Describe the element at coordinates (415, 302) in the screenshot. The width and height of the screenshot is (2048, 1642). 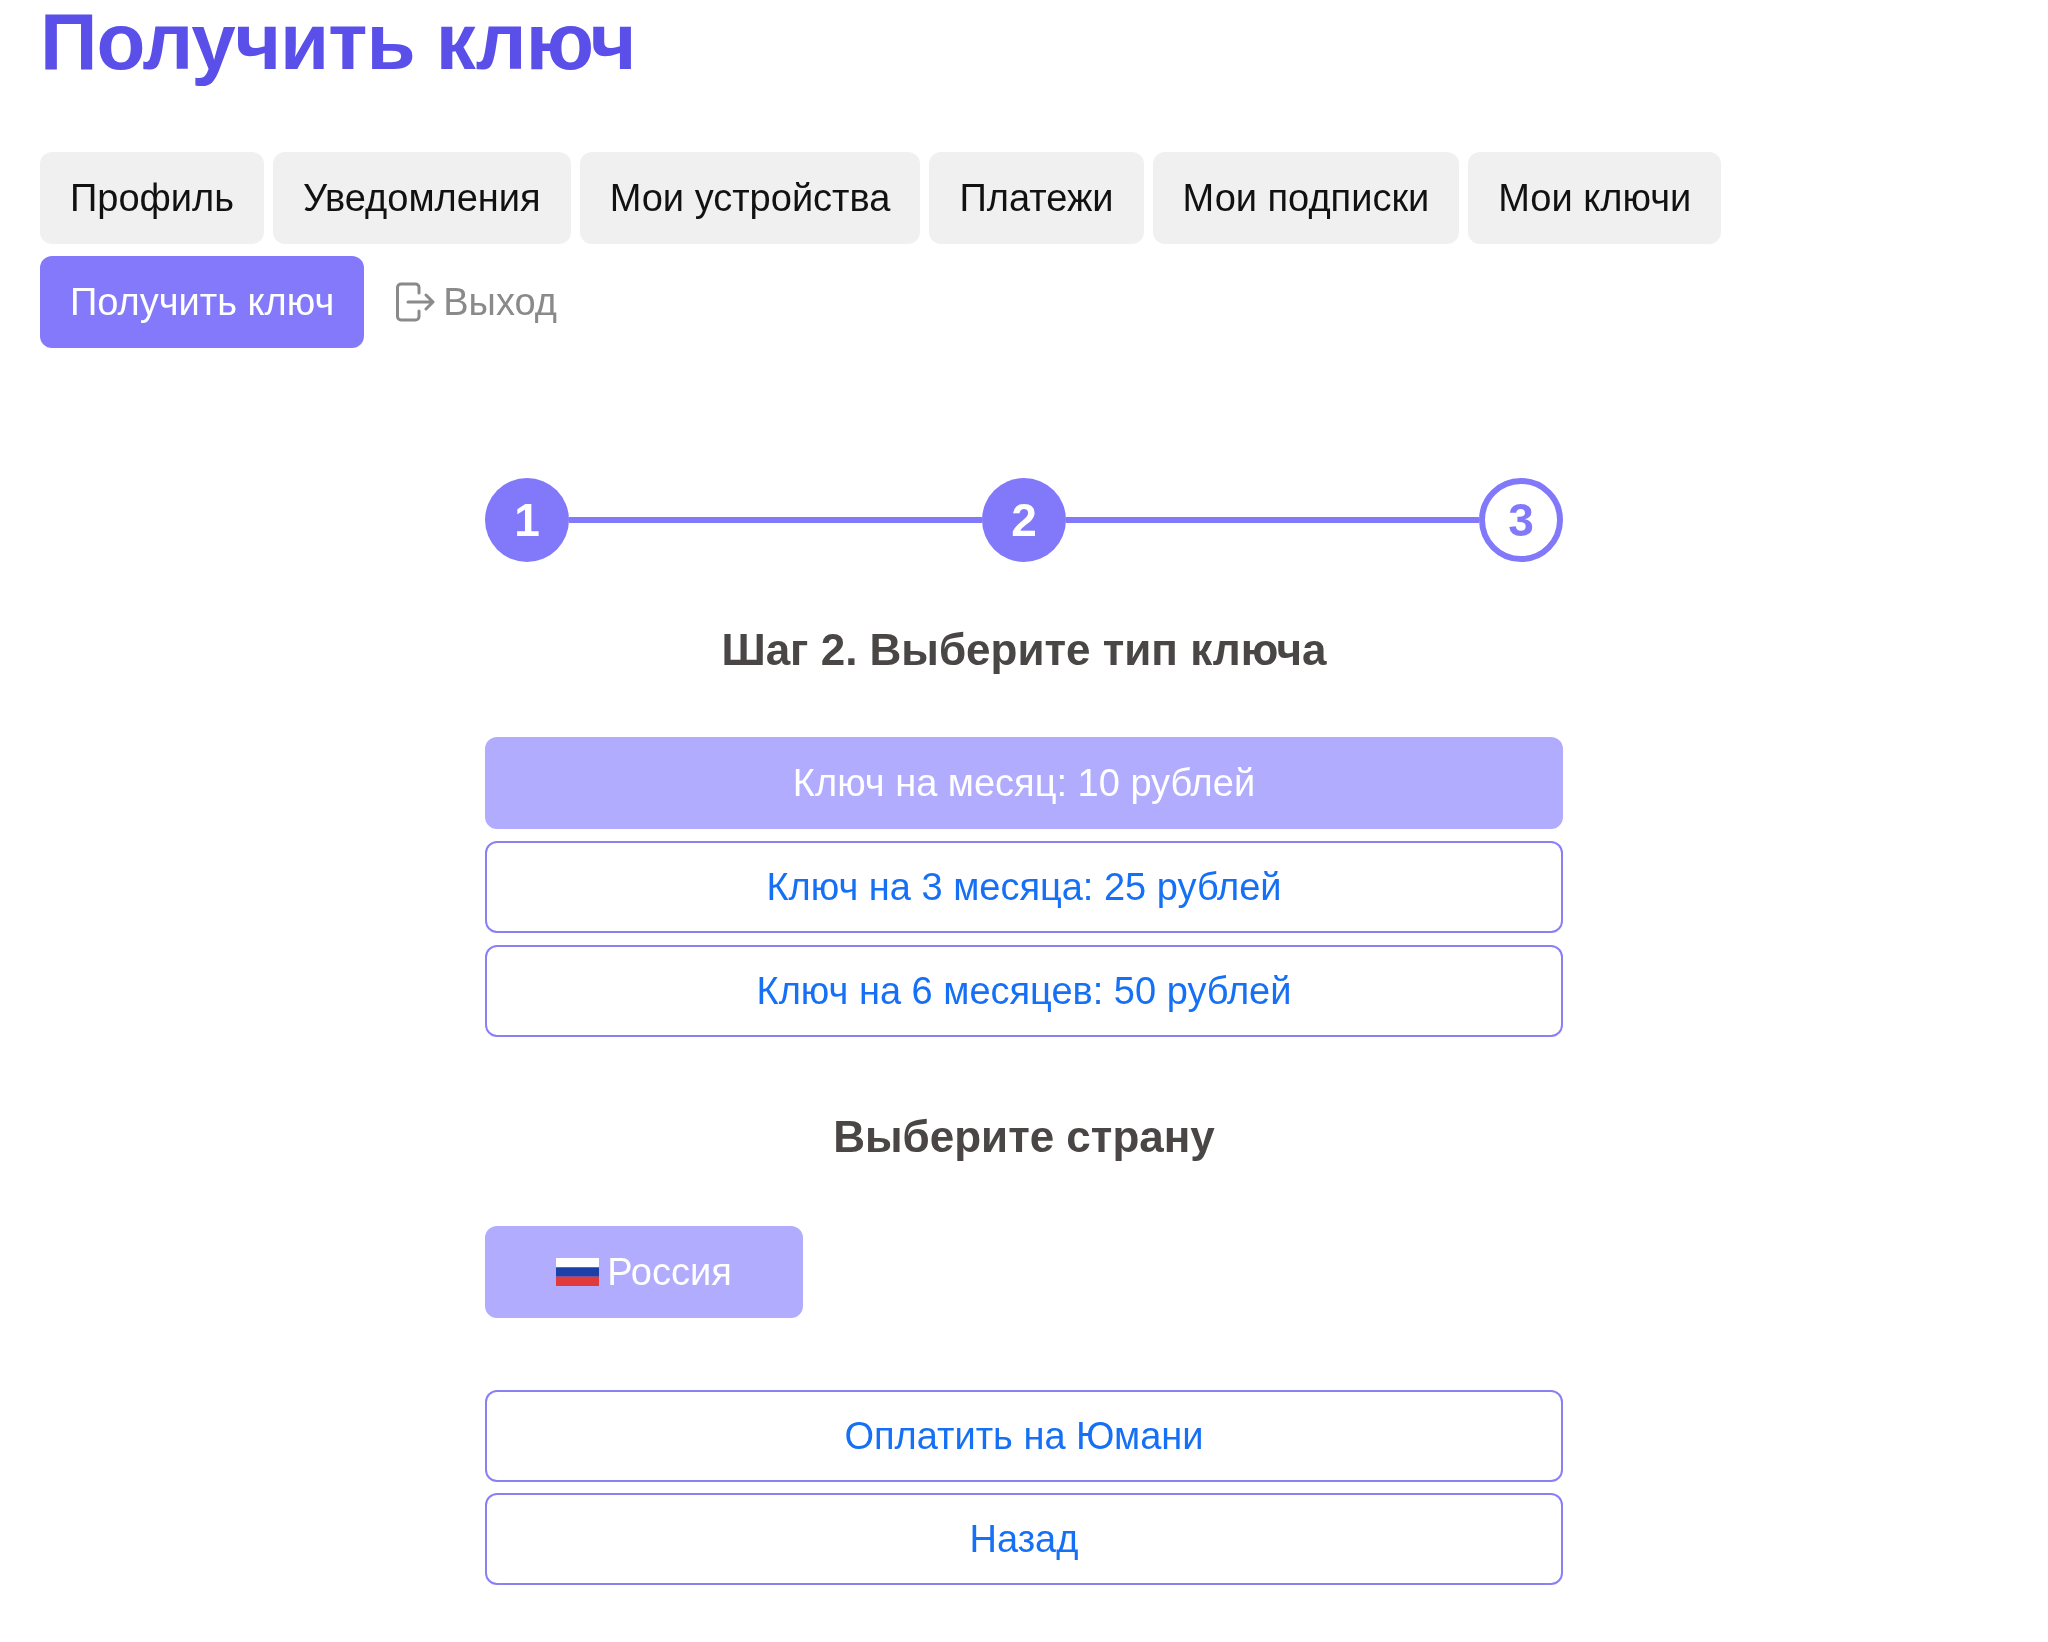
I see `logout-icon` at that location.